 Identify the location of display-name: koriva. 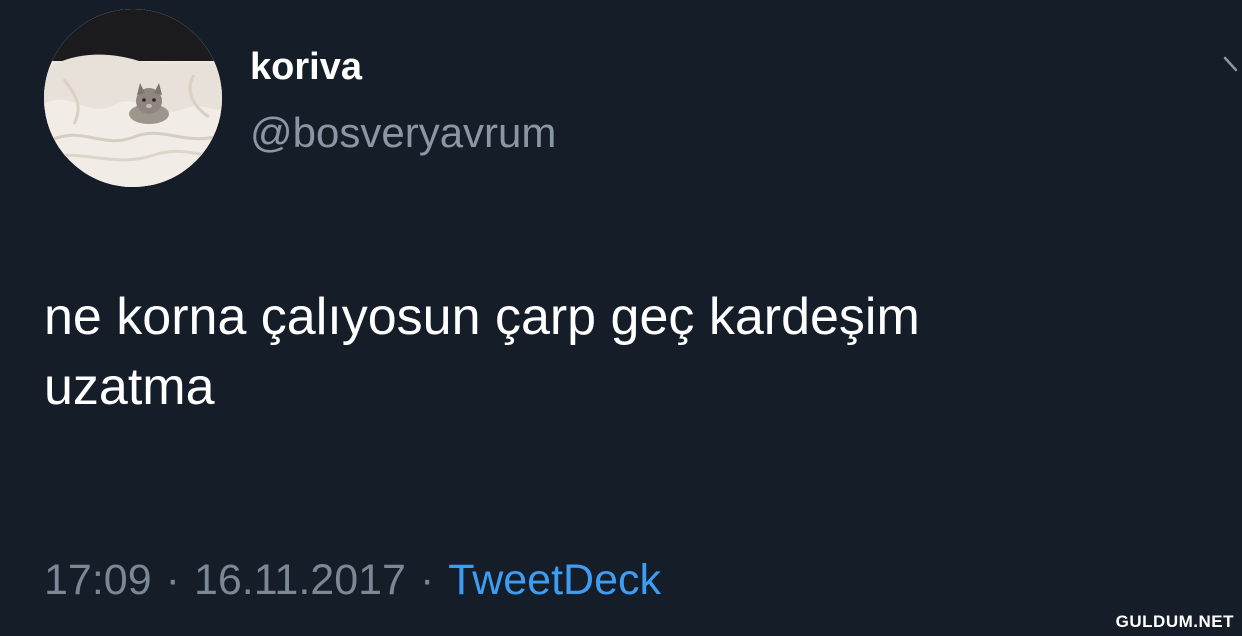
(306, 67).